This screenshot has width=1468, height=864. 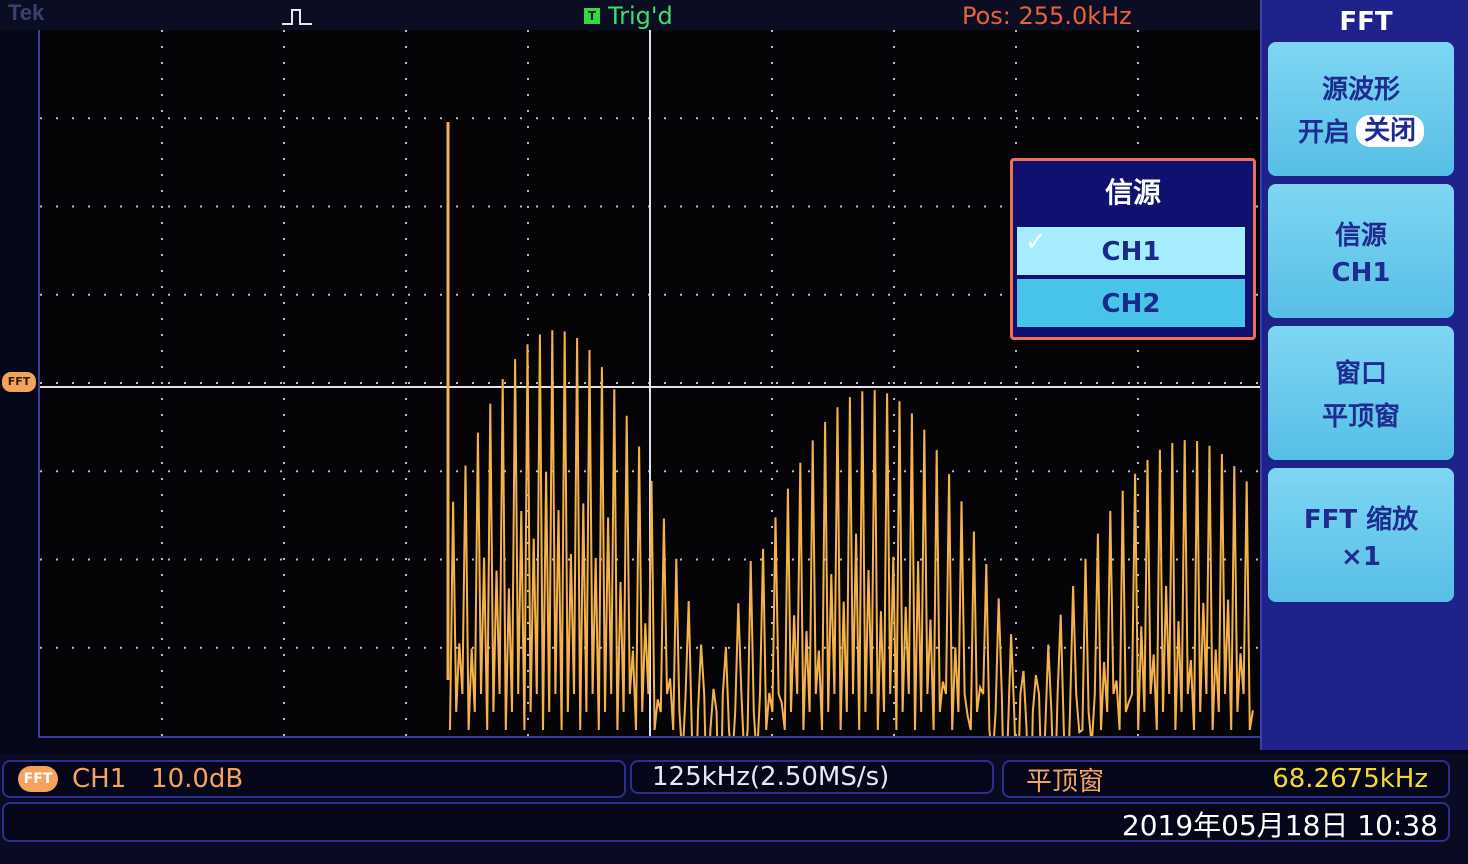 I want to click on state-off-pill: 关闭, so click(x=1390, y=130).